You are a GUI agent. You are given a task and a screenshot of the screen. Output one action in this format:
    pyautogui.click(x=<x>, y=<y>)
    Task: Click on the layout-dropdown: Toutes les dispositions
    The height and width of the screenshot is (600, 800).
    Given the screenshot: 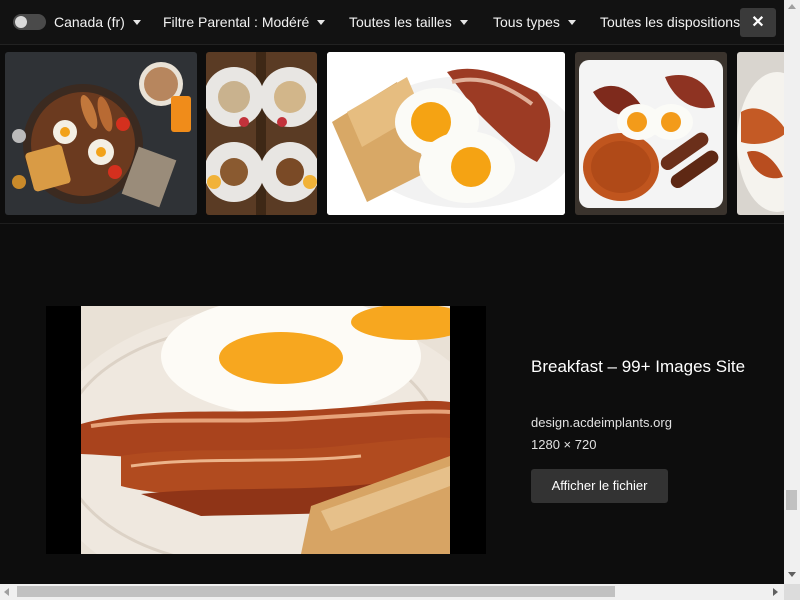 What is the action you would take?
    pyautogui.click(x=670, y=22)
    